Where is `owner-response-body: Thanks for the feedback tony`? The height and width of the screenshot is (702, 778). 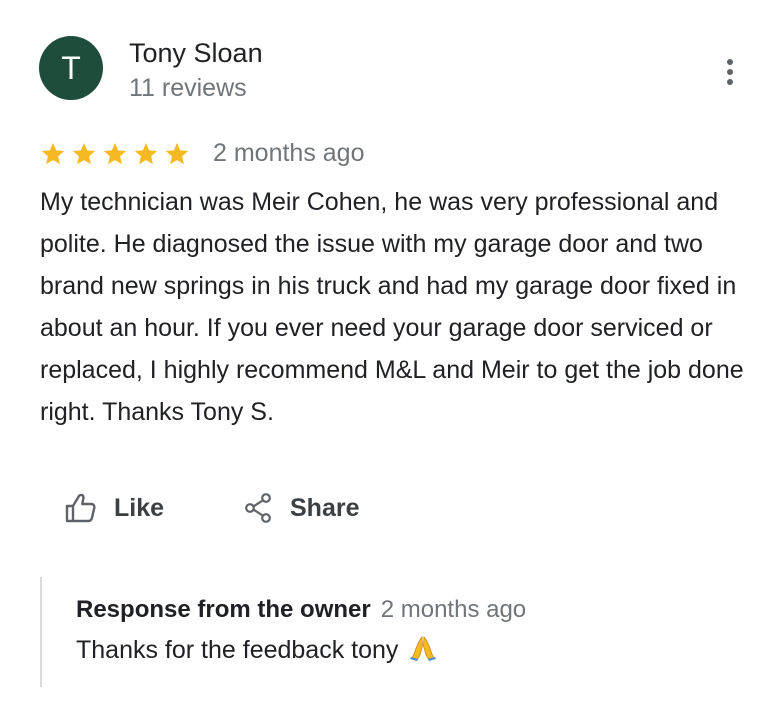
owner-response-body: Thanks for the feedback tony is located at coordinates (256, 650).